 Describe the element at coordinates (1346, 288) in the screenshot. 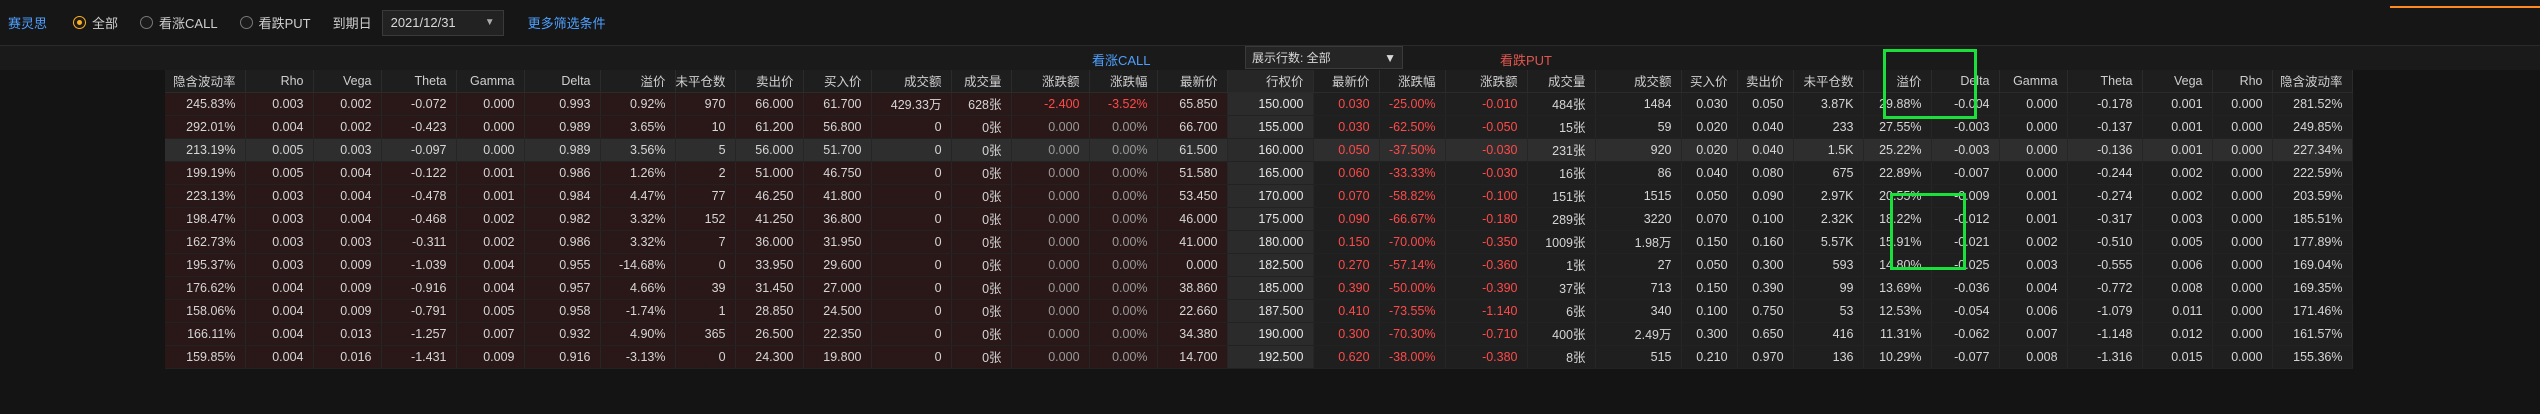

I see `put-cell: 0.390` at that location.